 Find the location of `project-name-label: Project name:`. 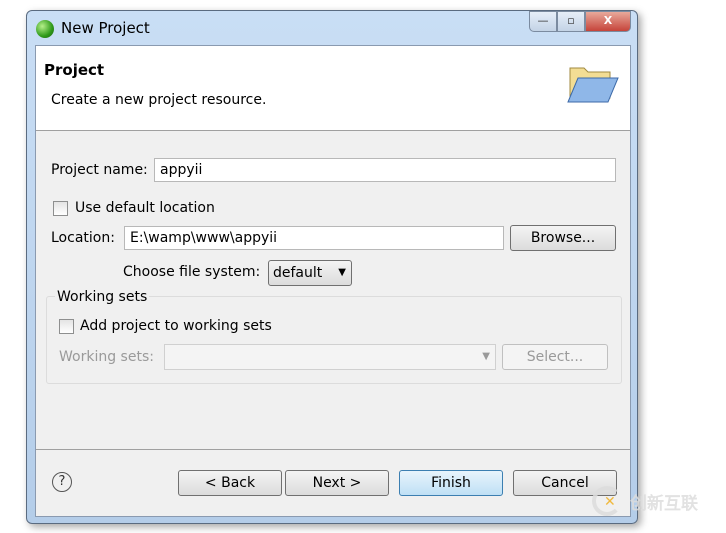

project-name-label: Project name: is located at coordinates (99, 170).